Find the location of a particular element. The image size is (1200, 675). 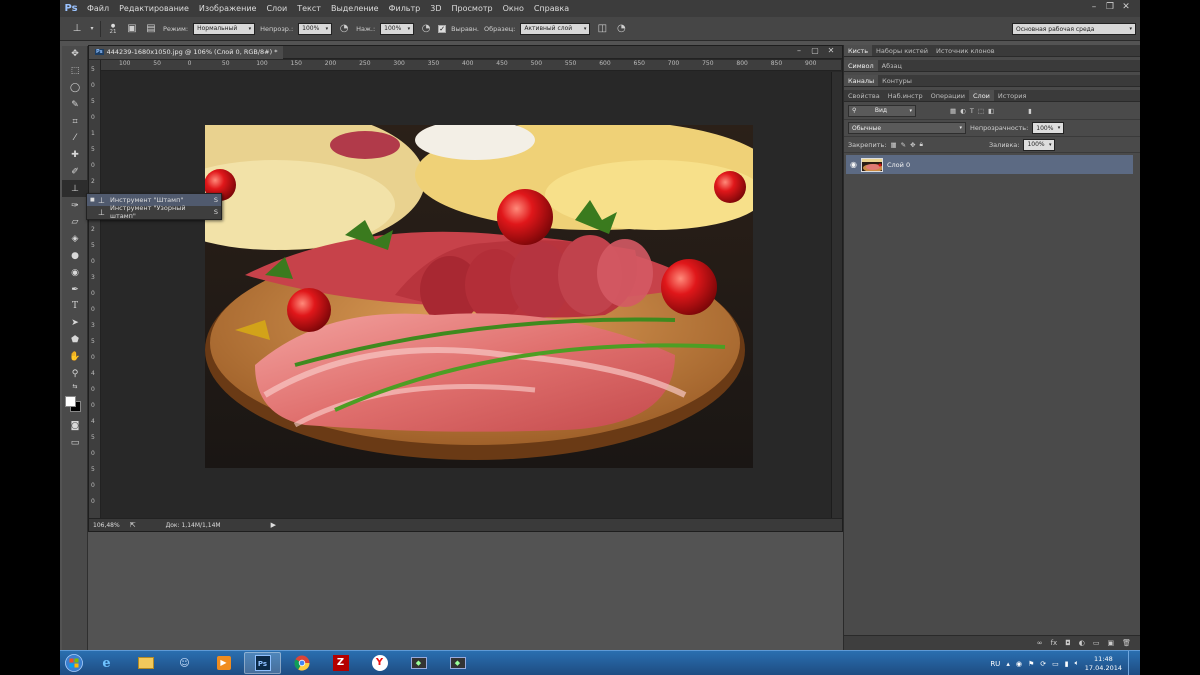

taskbar-chrome-icon is located at coordinates (301, 663).